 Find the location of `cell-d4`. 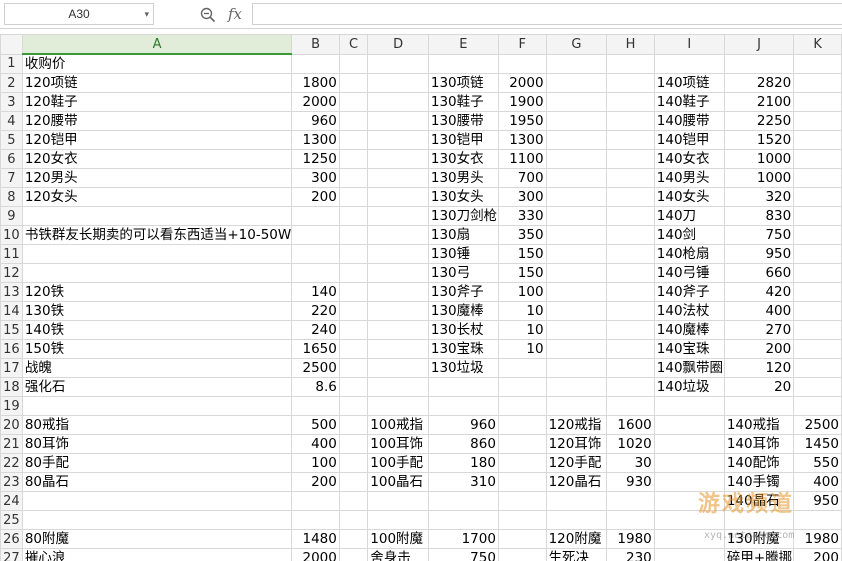

cell-d4 is located at coordinates (398, 121).